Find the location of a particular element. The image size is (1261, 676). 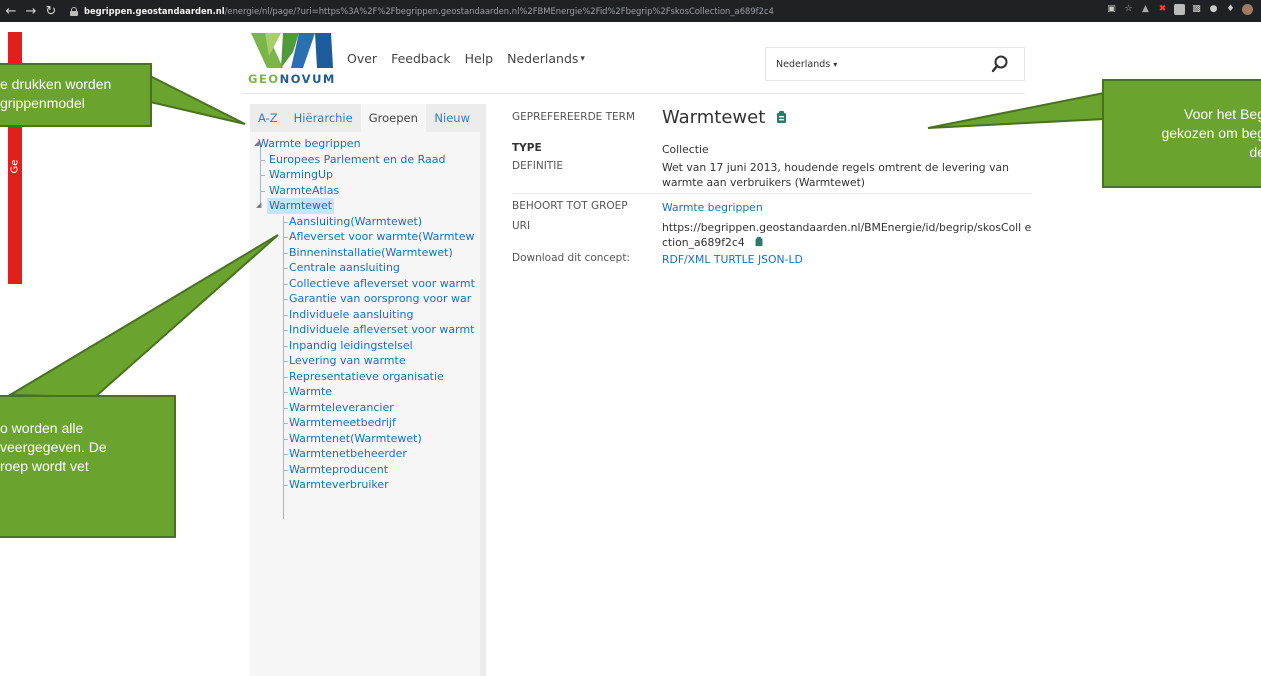

tree-item-child: Collectieve afleverset voor warmt is located at coordinates (365, 284).